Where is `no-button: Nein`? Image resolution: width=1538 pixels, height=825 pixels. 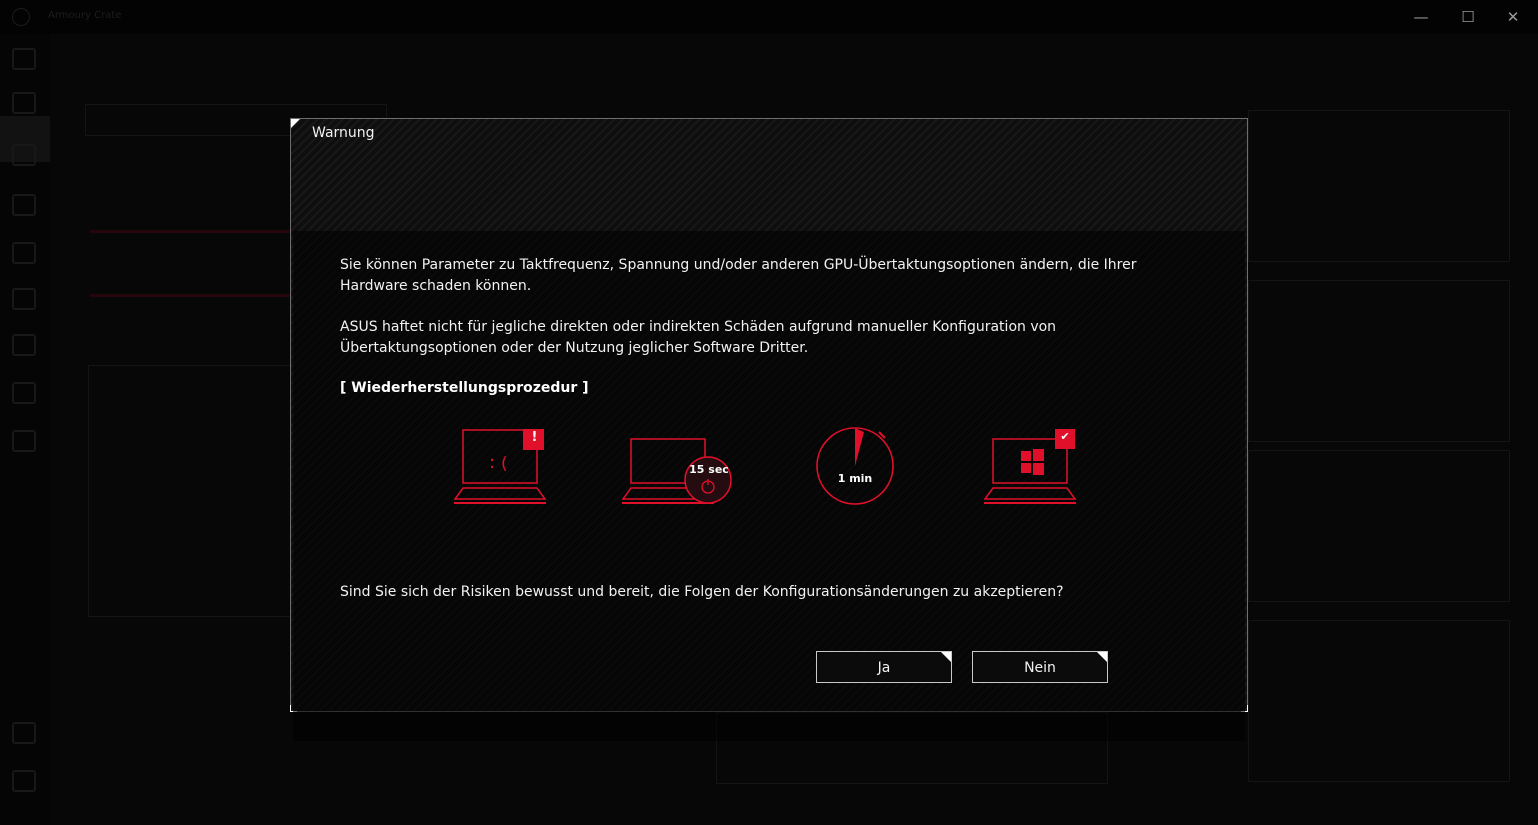 no-button: Nein is located at coordinates (1040, 667).